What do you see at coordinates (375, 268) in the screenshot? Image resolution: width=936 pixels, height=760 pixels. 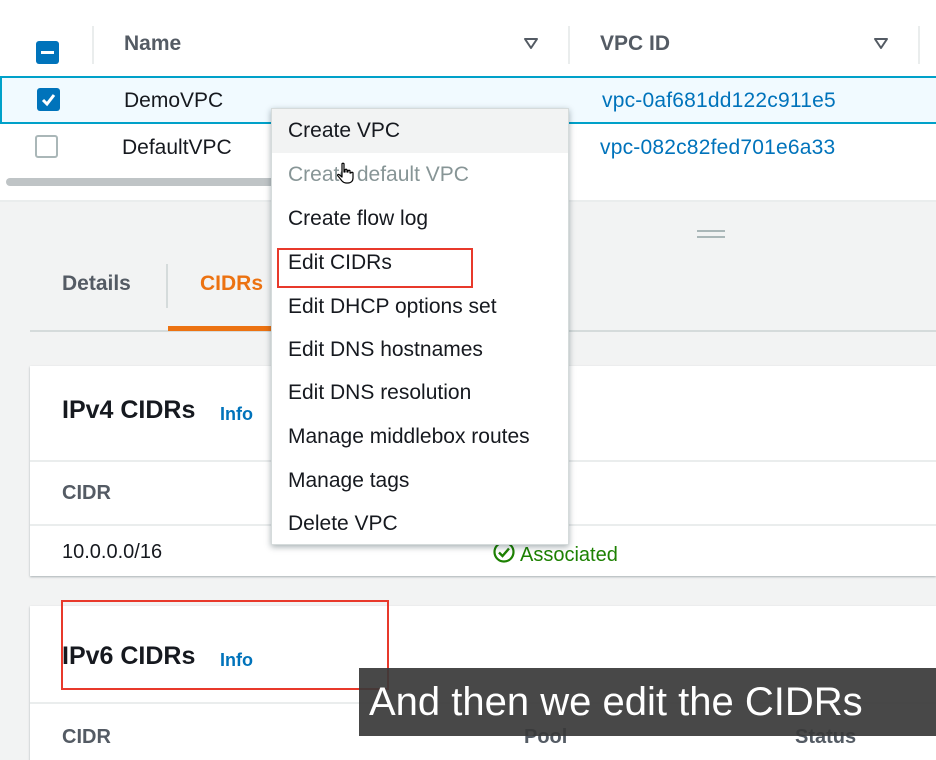 I see `highlight-edit-cidrs` at bounding box center [375, 268].